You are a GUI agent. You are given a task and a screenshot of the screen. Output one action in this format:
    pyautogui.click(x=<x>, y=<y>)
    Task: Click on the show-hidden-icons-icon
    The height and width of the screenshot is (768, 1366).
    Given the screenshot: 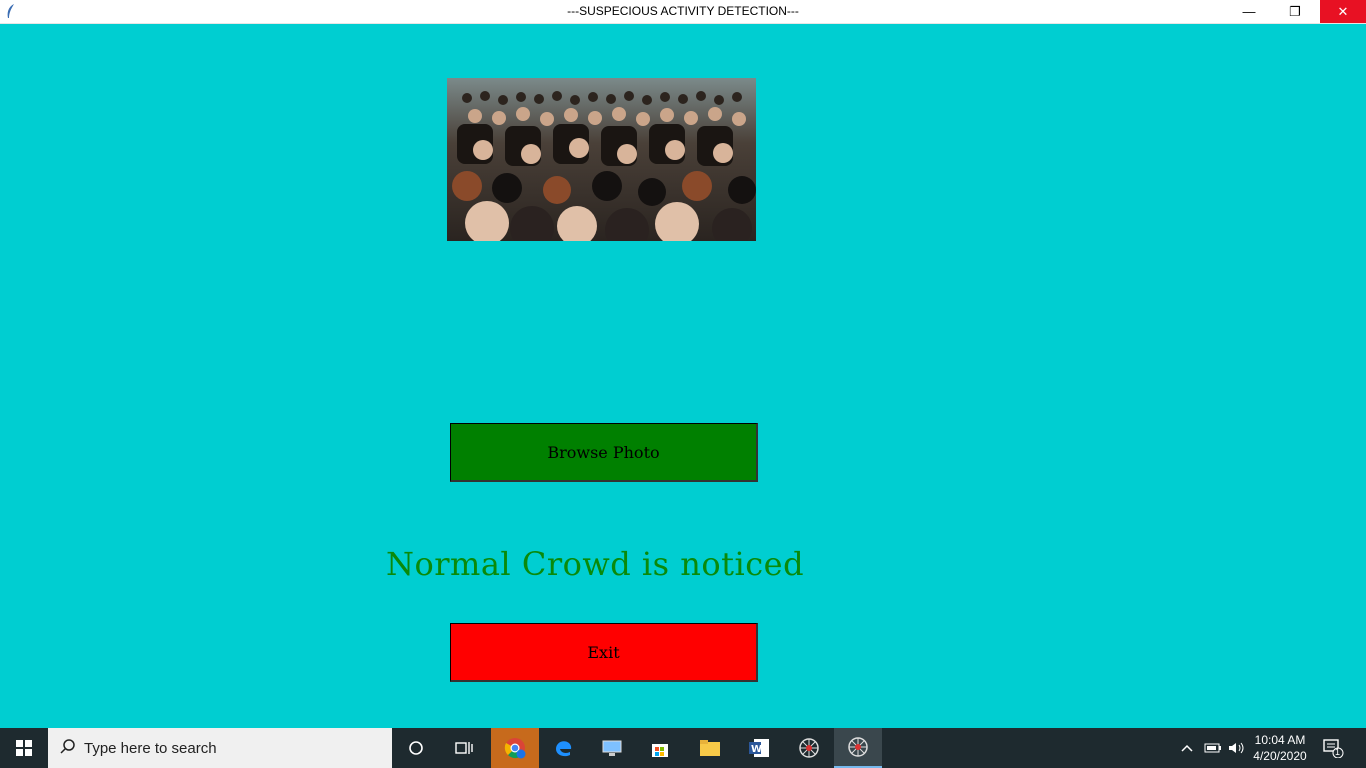 What is the action you would take?
    pyautogui.click(x=1187, y=748)
    